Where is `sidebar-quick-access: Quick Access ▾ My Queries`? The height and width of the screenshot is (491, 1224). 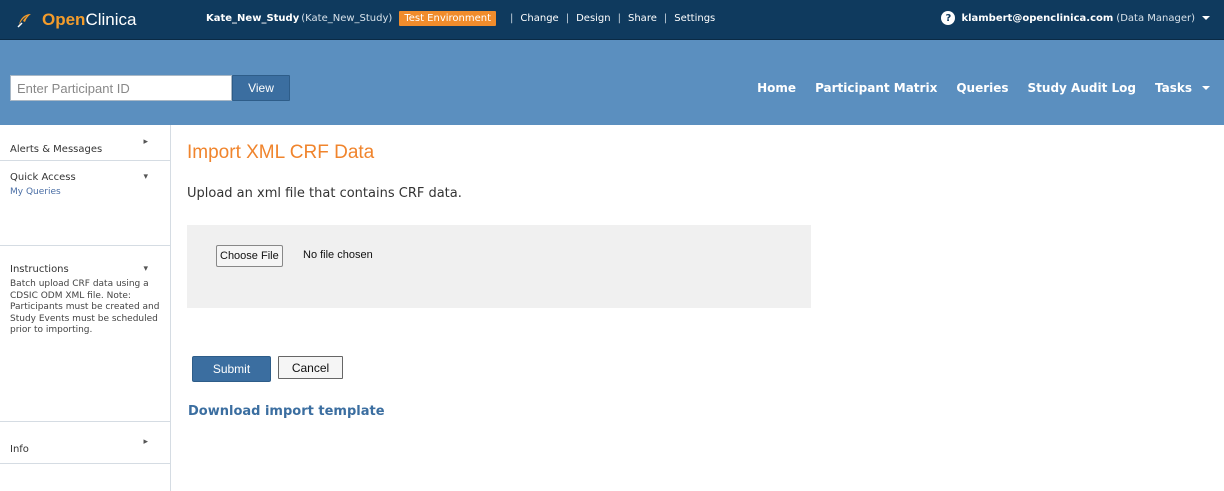
sidebar-quick-access: Quick Access ▾ My Queries is located at coordinates (85, 203).